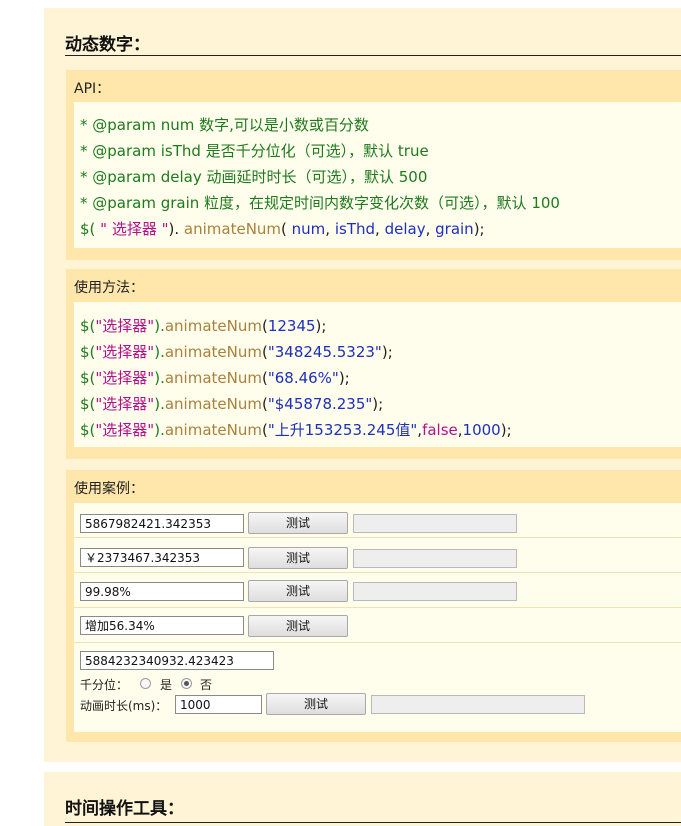 This screenshot has width=681, height=826. Describe the element at coordinates (88, 229) in the screenshot. I see `sig-prefix: $(` at that location.